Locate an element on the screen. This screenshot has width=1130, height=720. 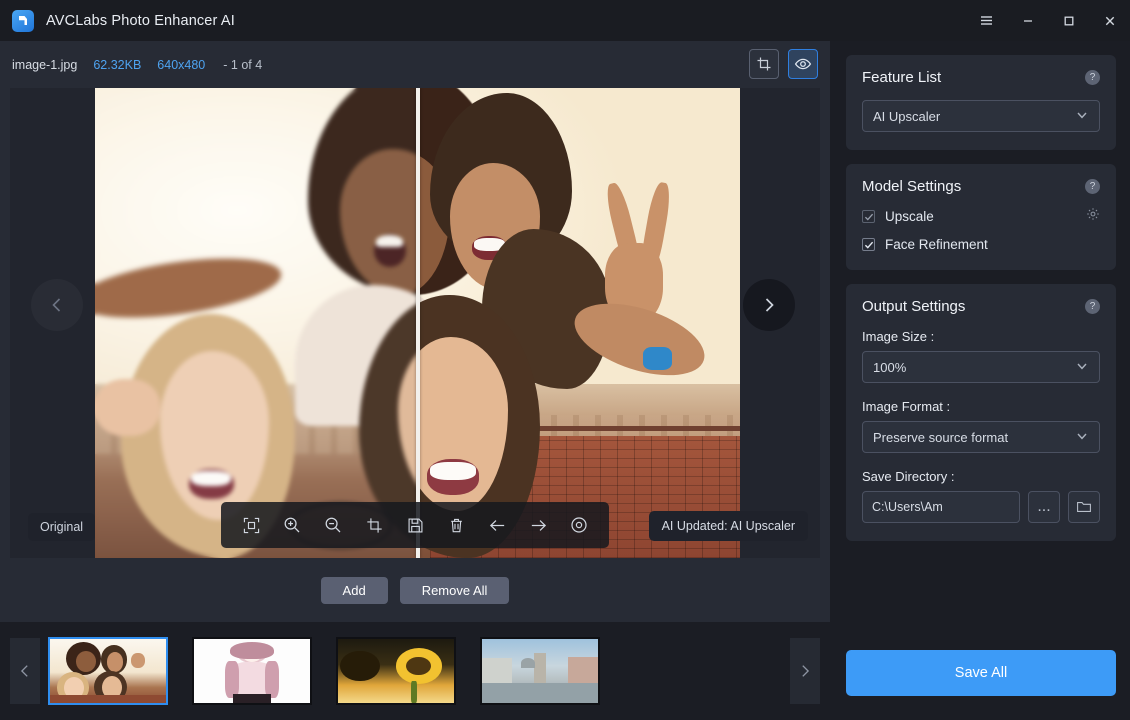
file-dimensions: 640x480 is located at coordinates (181, 64).